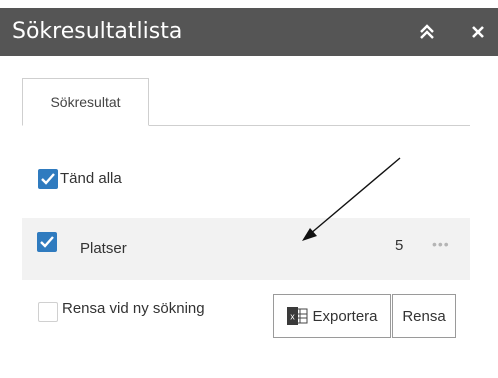  I want to click on excel-icon: x, so click(297, 316).